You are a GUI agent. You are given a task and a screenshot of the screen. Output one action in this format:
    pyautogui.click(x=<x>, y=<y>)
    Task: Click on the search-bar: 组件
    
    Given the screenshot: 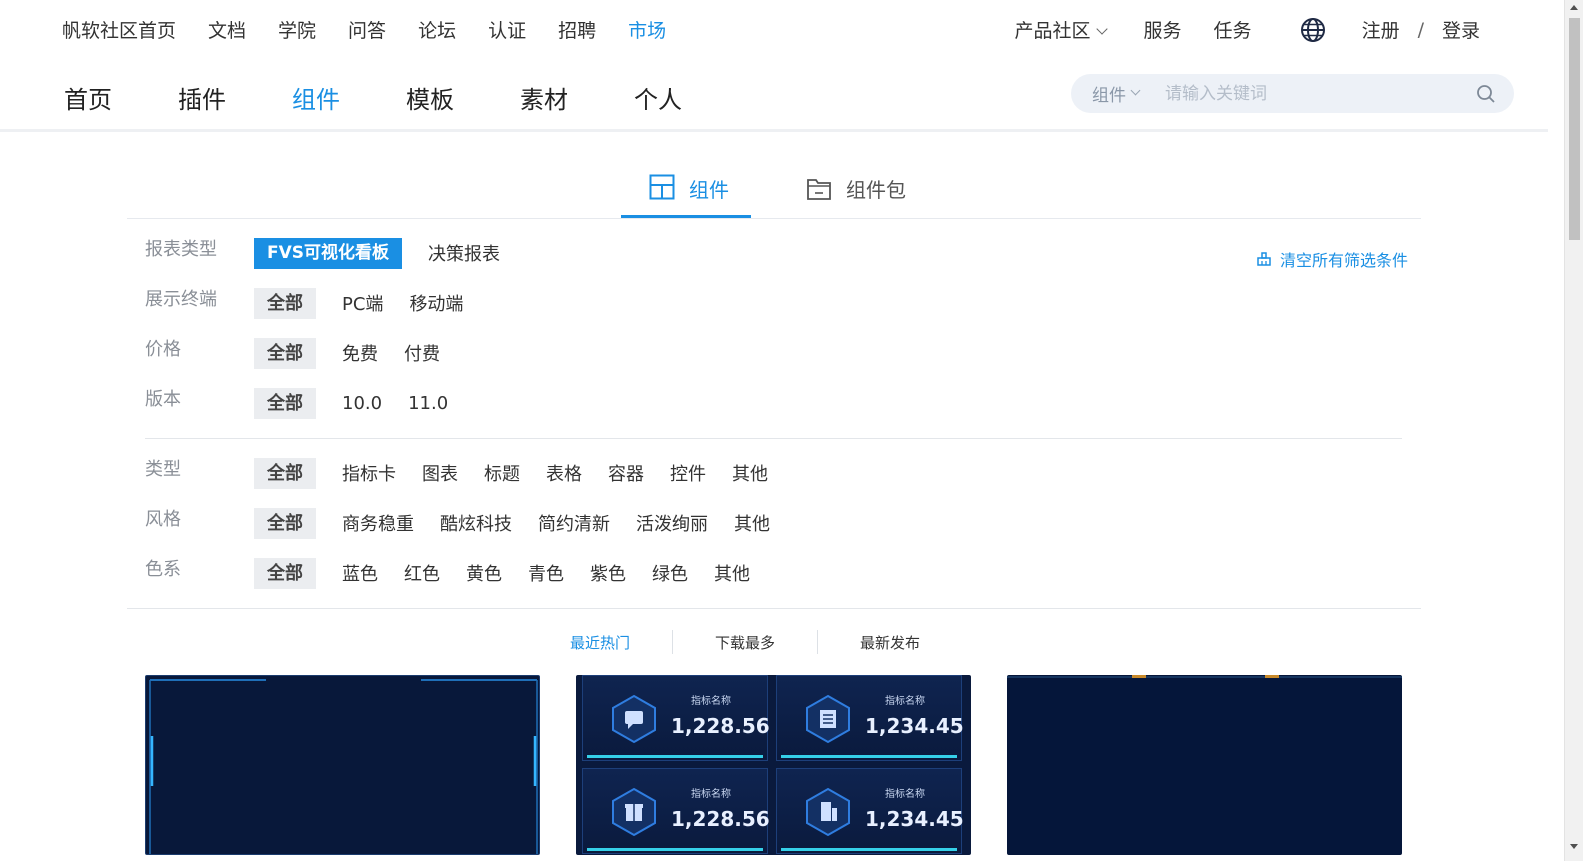 What is the action you would take?
    pyautogui.click(x=1292, y=93)
    